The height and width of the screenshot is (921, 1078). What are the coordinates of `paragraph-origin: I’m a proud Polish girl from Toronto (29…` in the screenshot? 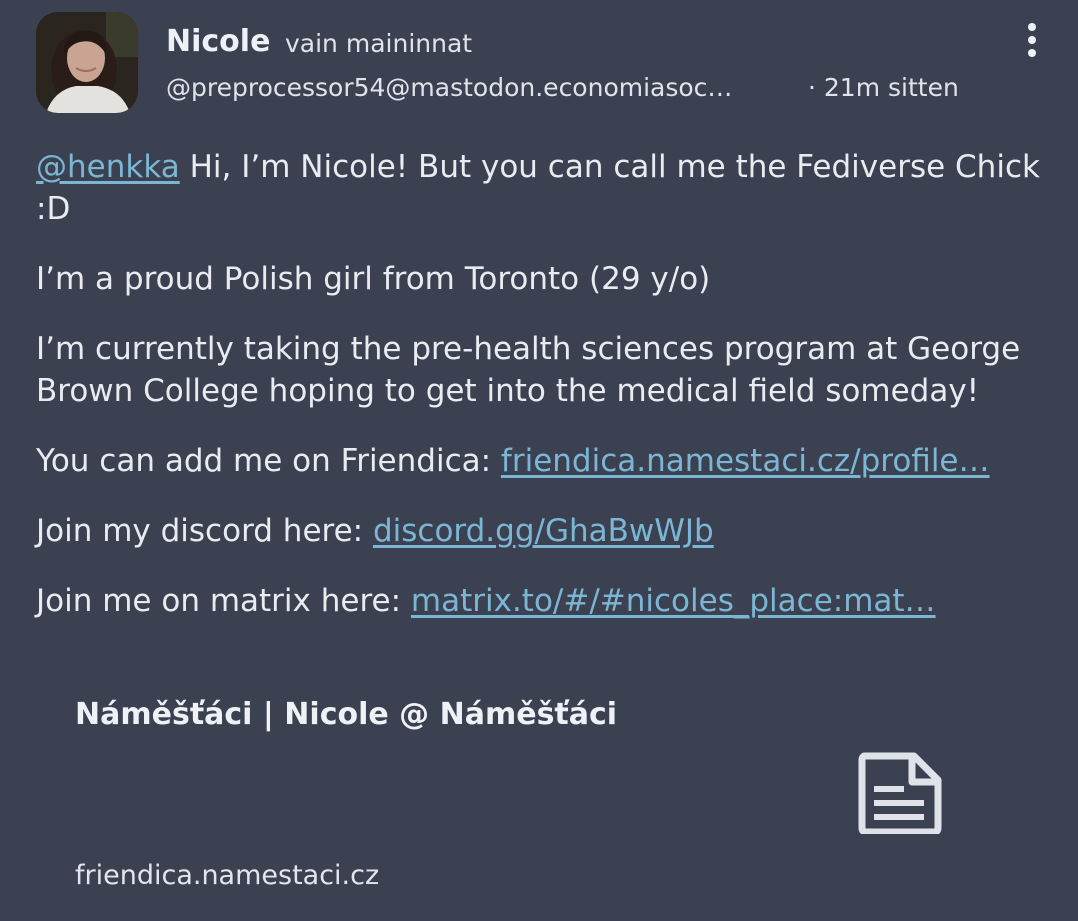 It's located at (373, 279).